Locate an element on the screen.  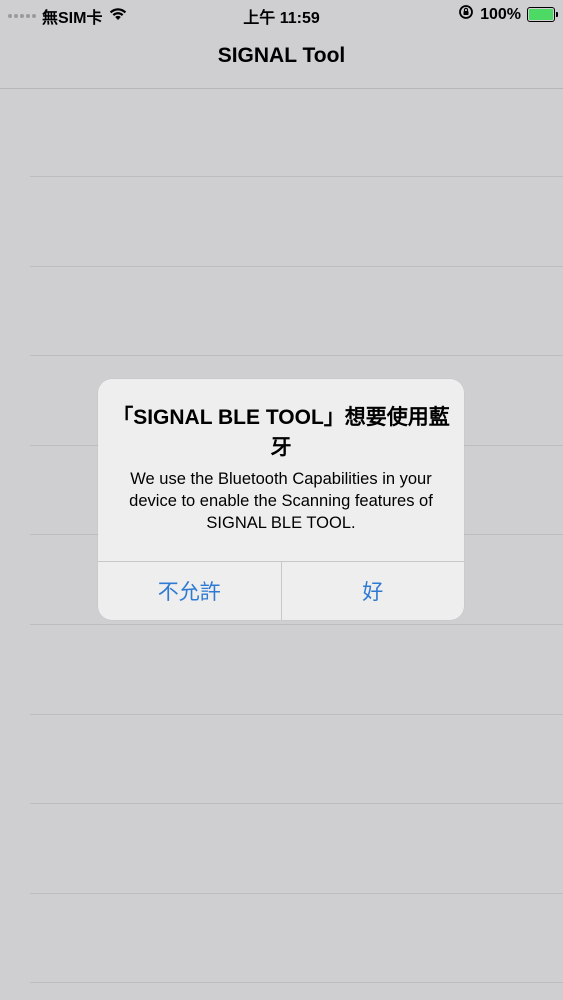
alert-title: 「SIGNAL BLE TOOL」想要使用藍牙 is located at coordinates (281, 432).